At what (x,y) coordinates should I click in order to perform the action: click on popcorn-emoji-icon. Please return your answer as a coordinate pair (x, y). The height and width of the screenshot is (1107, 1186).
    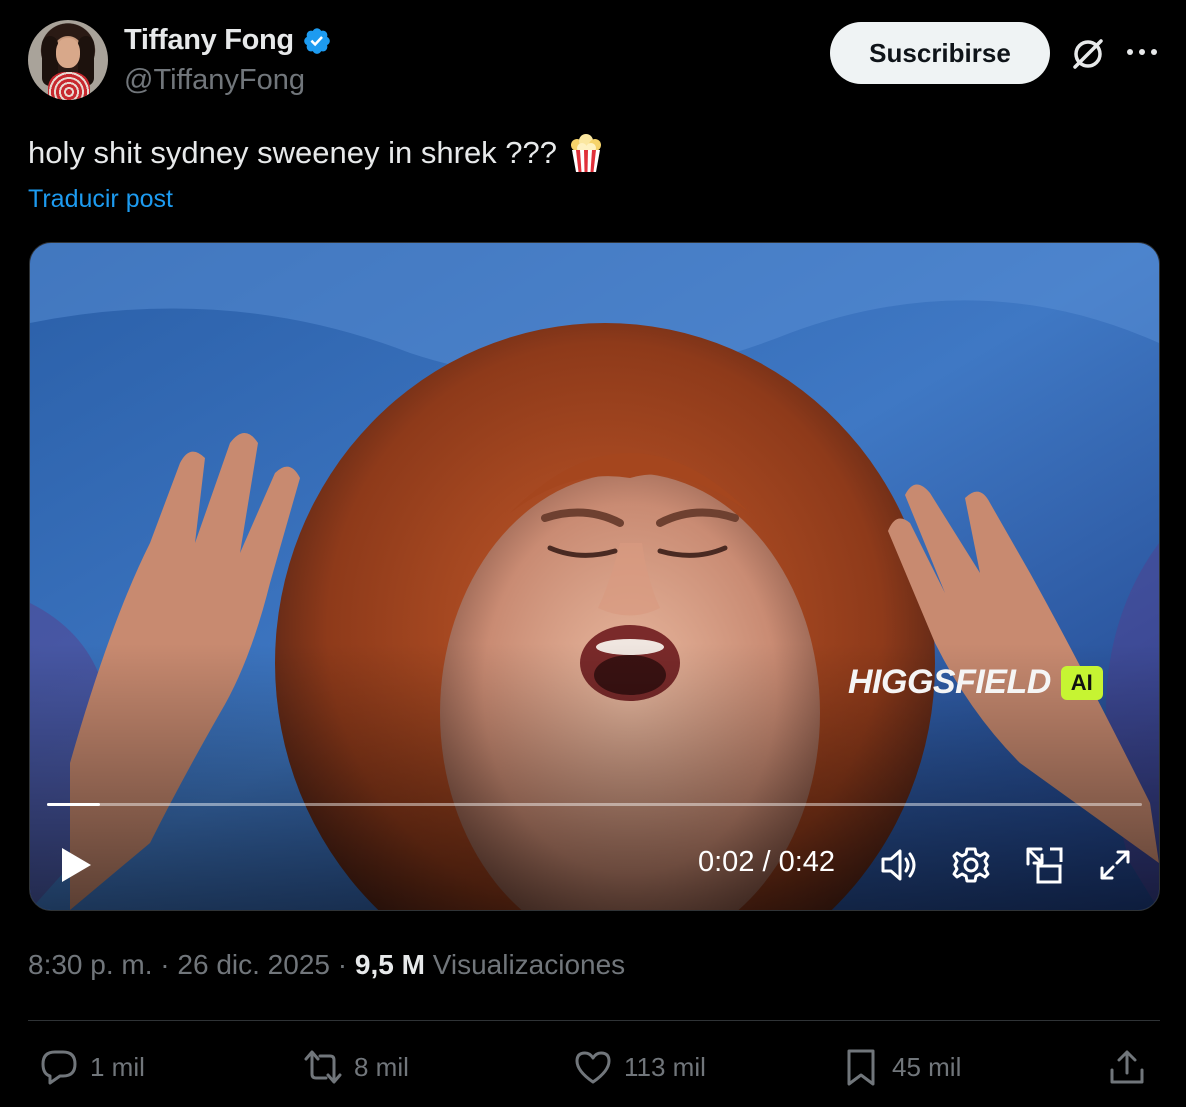
    Looking at the image, I should click on (586, 153).